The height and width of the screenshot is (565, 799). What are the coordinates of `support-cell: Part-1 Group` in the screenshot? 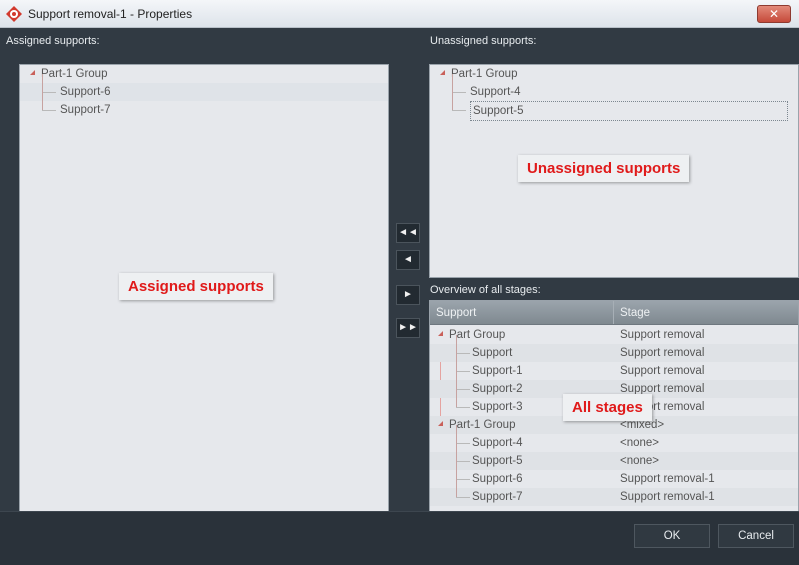 It's located at (482, 425).